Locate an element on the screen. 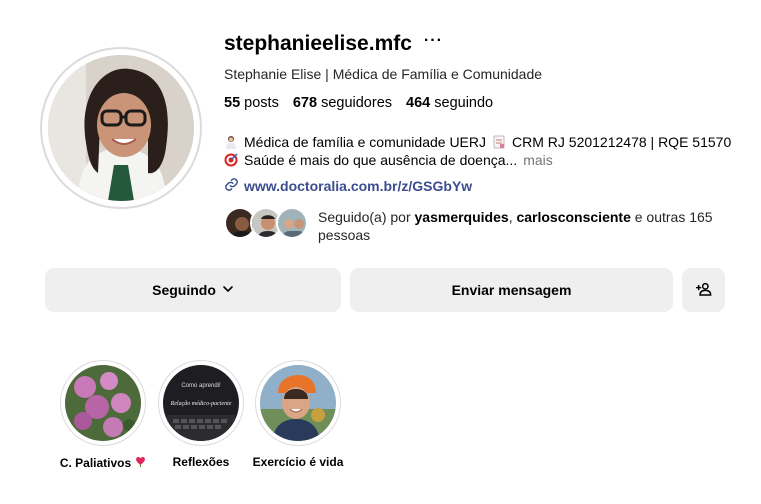 The image size is (761, 504). target-emoji-icon is located at coordinates (231, 160).